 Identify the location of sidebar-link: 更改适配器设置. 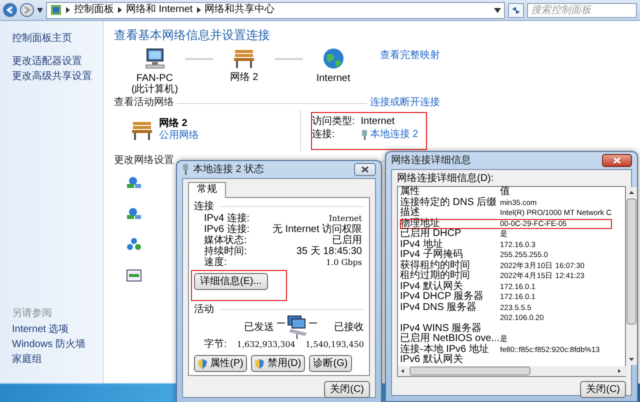
(47, 62).